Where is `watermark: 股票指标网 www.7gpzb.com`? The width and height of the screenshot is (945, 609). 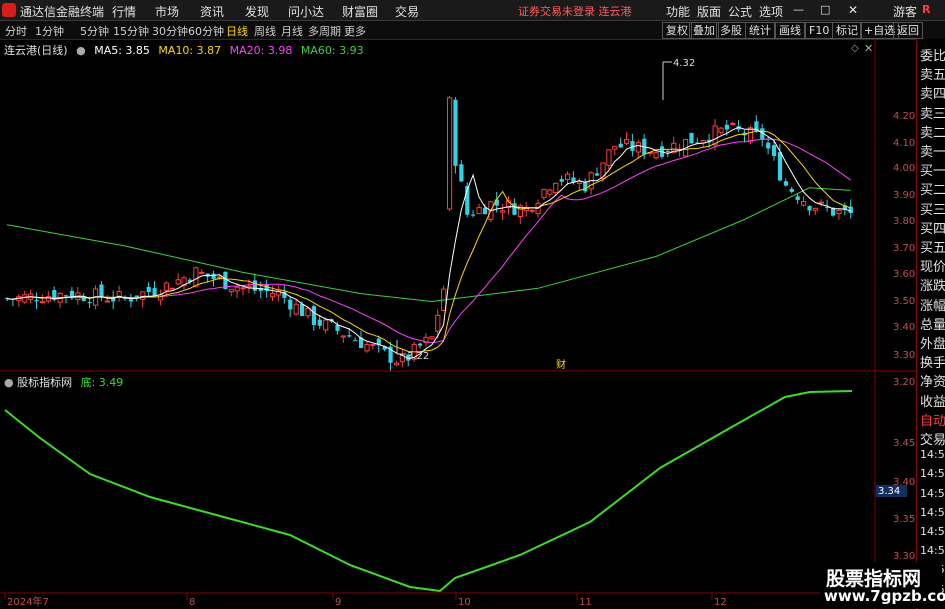
watermark: 股票指标网 www.7gpzb.com is located at coordinates (882, 585).